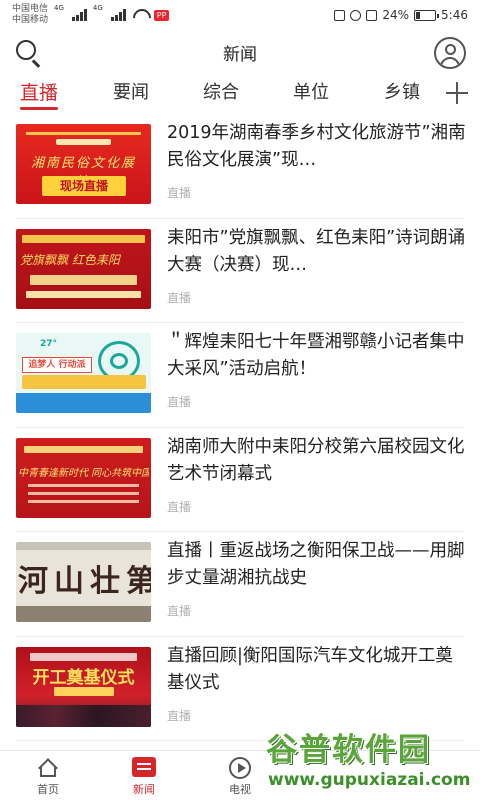  What do you see at coordinates (30, 20) in the screenshot?
I see `carrier-2: 中国移动` at bounding box center [30, 20].